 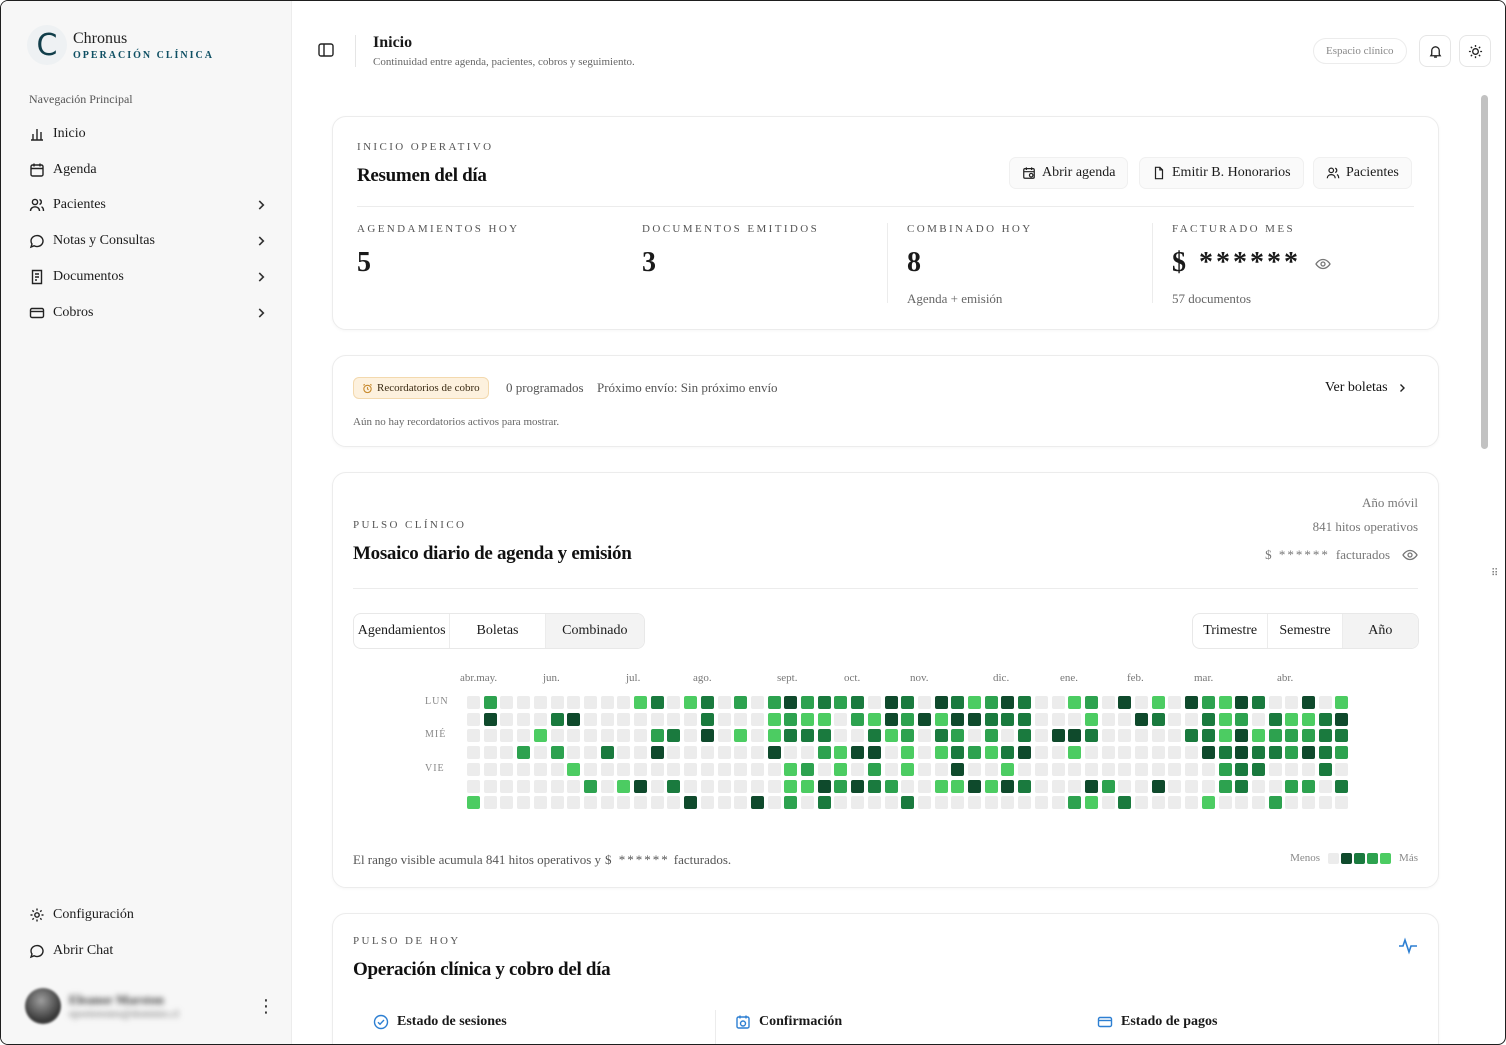 I want to click on sidebar-bottom-item-abrir-chat: Abrir Chat, so click(x=148, y=951).